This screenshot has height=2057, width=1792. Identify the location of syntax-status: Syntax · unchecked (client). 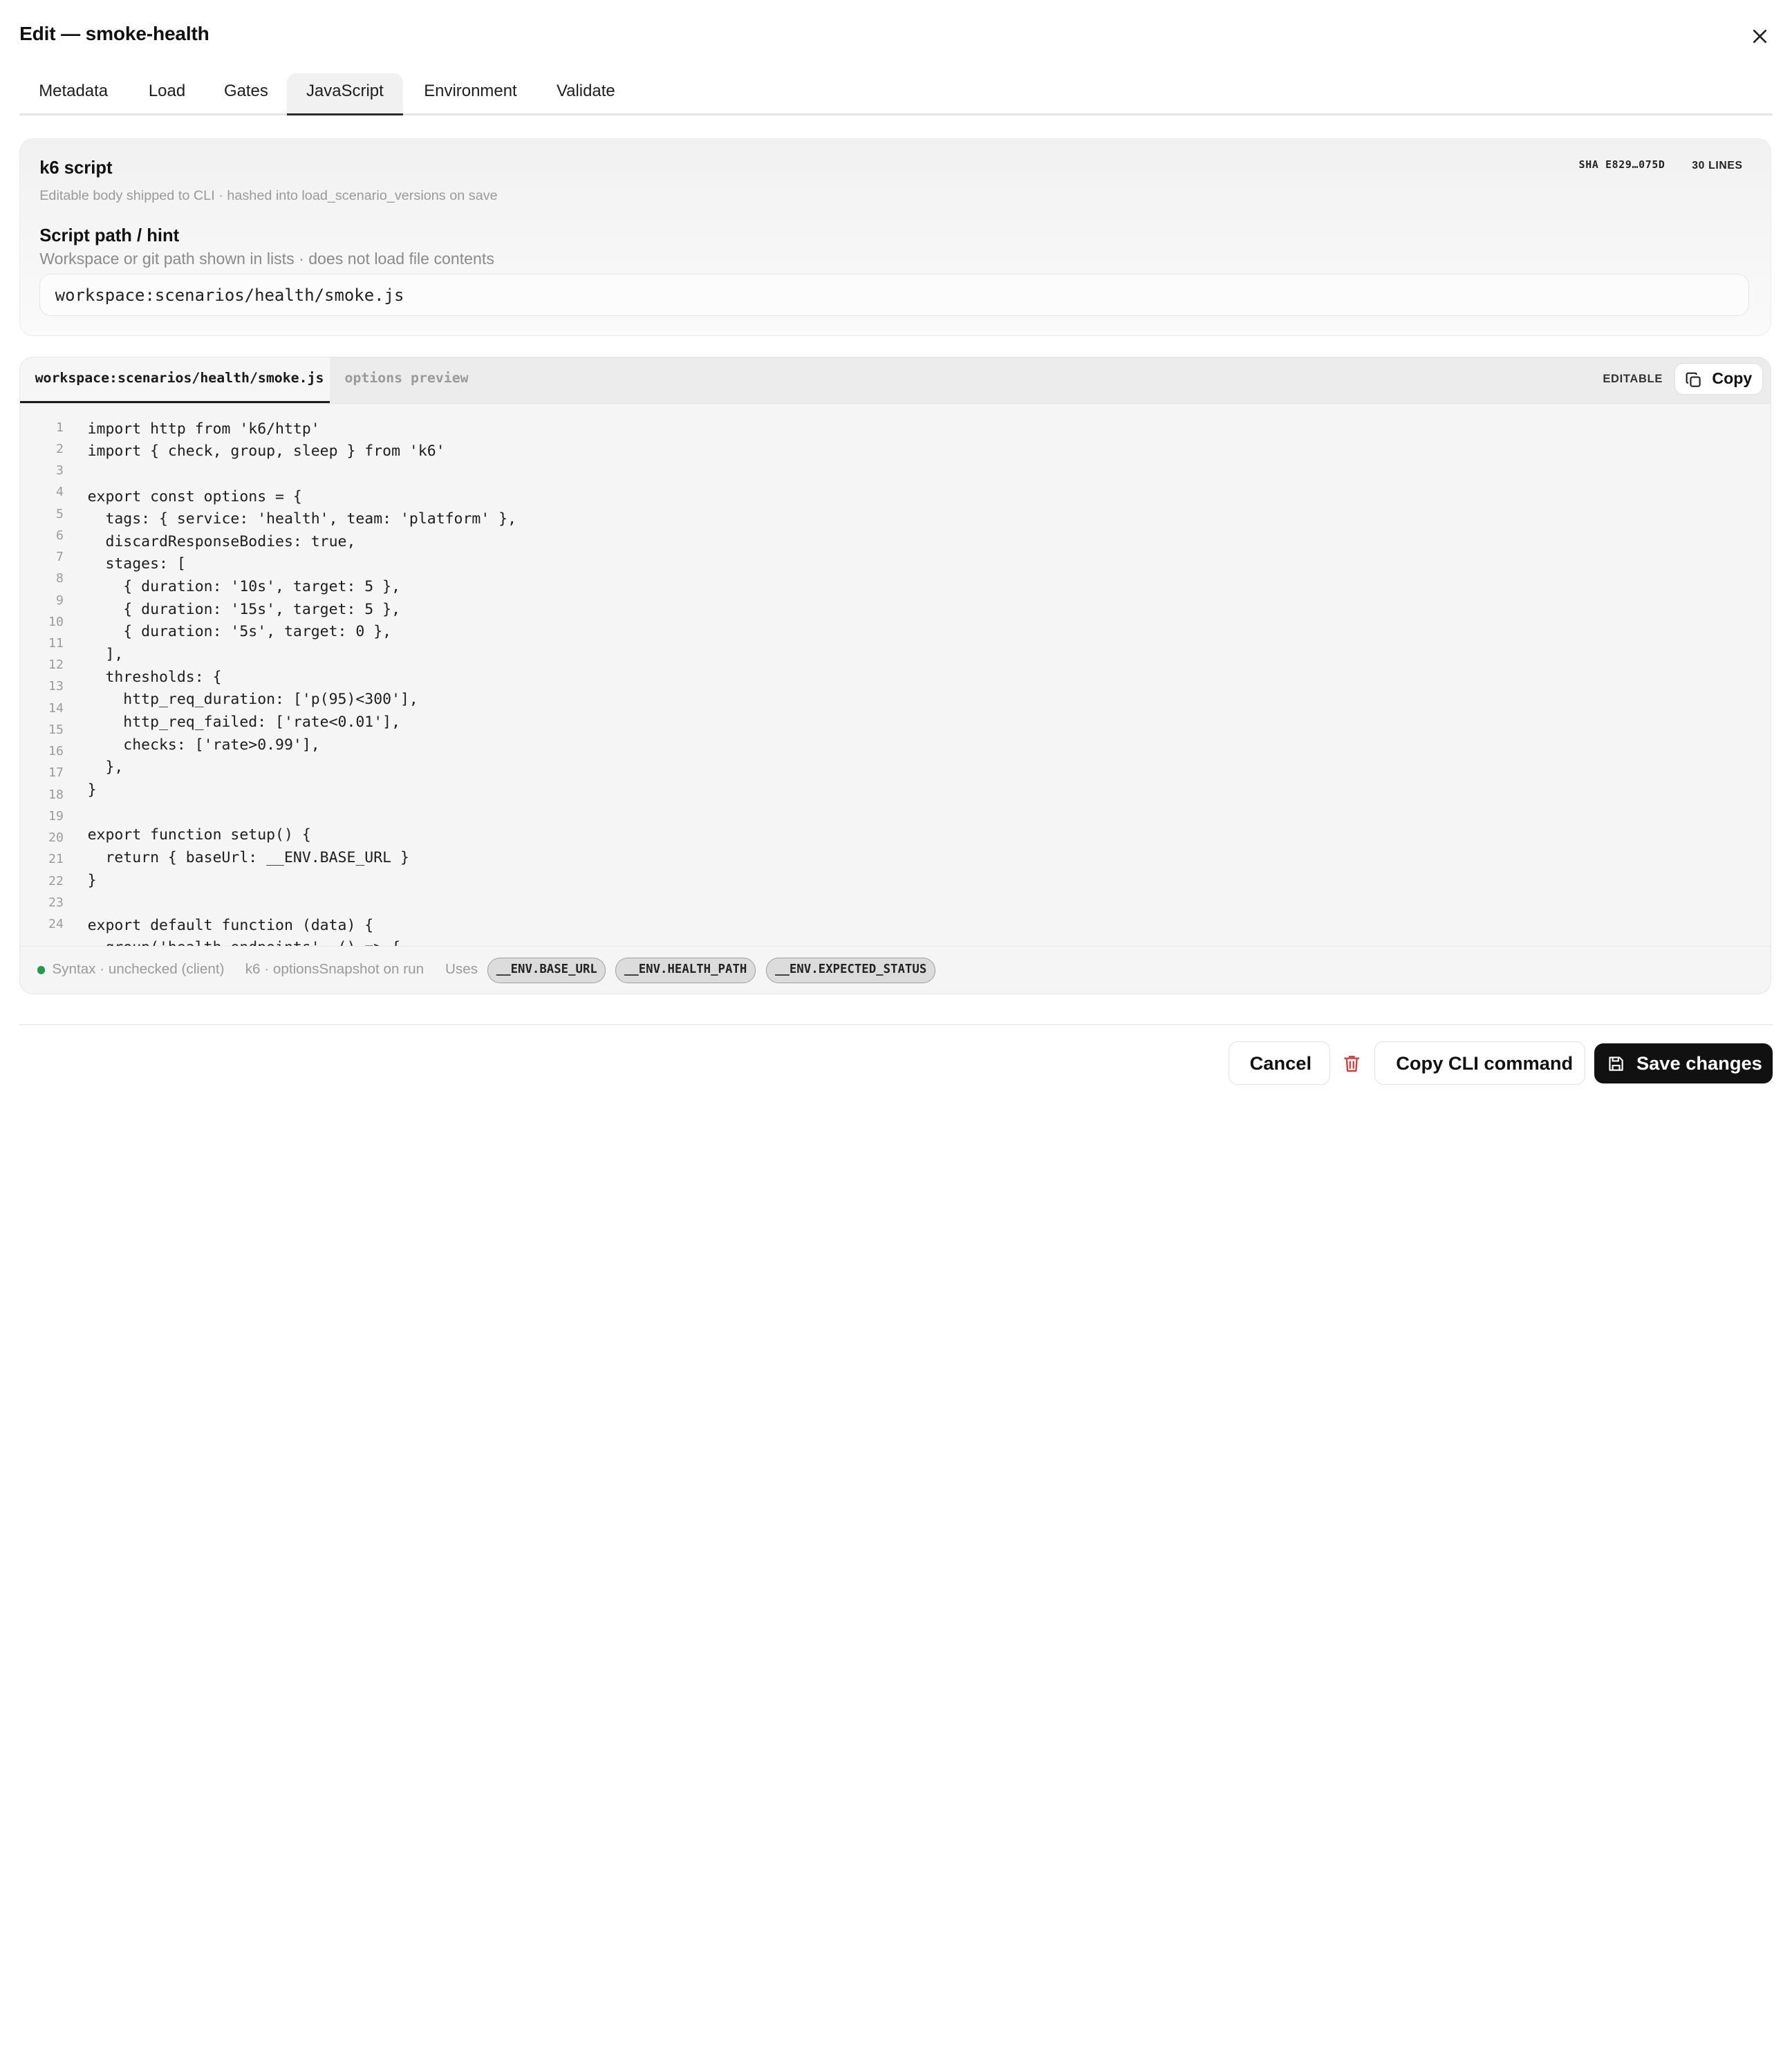
(138, 969).